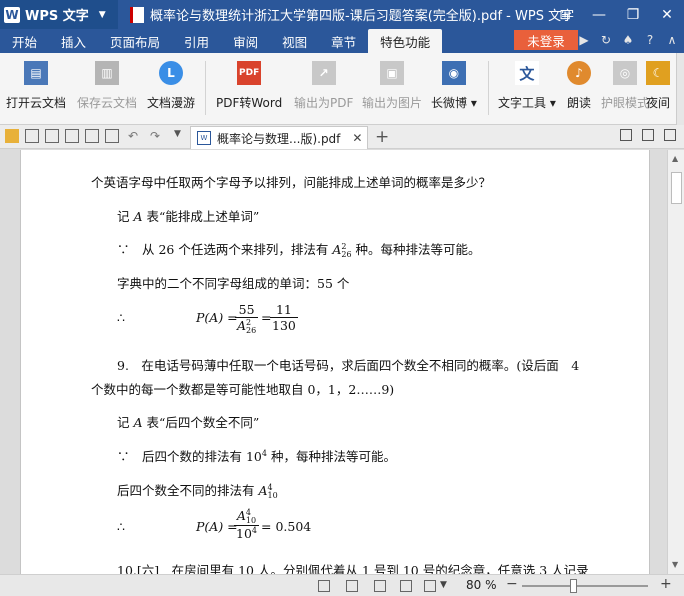 The height and width of the screenshot is (596, 684). Describe the element at coordinates (670, 135) in the screenshot. I see `close-doc-icon` at that location.